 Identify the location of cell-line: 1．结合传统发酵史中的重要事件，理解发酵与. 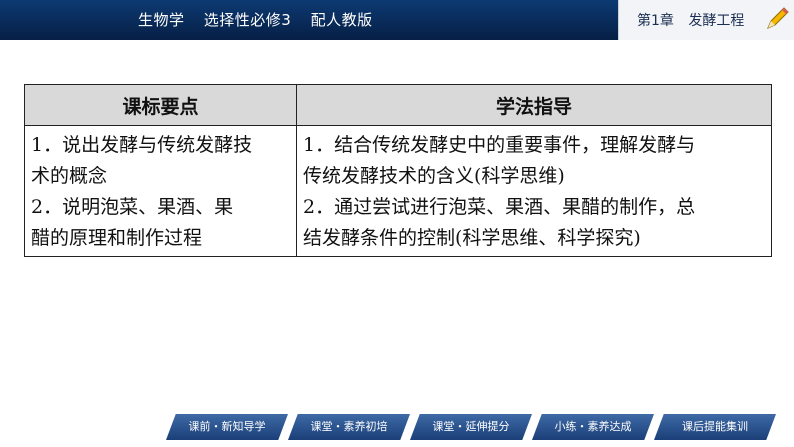
(499, 145).